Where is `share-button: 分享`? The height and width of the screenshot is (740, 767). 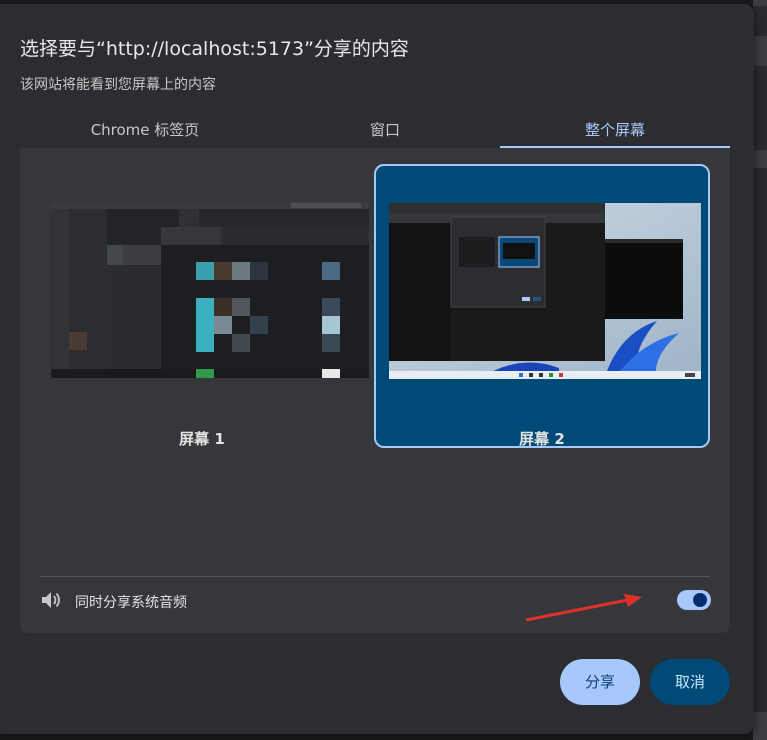 share-button: 分享 is located at coordinates (600, 682).